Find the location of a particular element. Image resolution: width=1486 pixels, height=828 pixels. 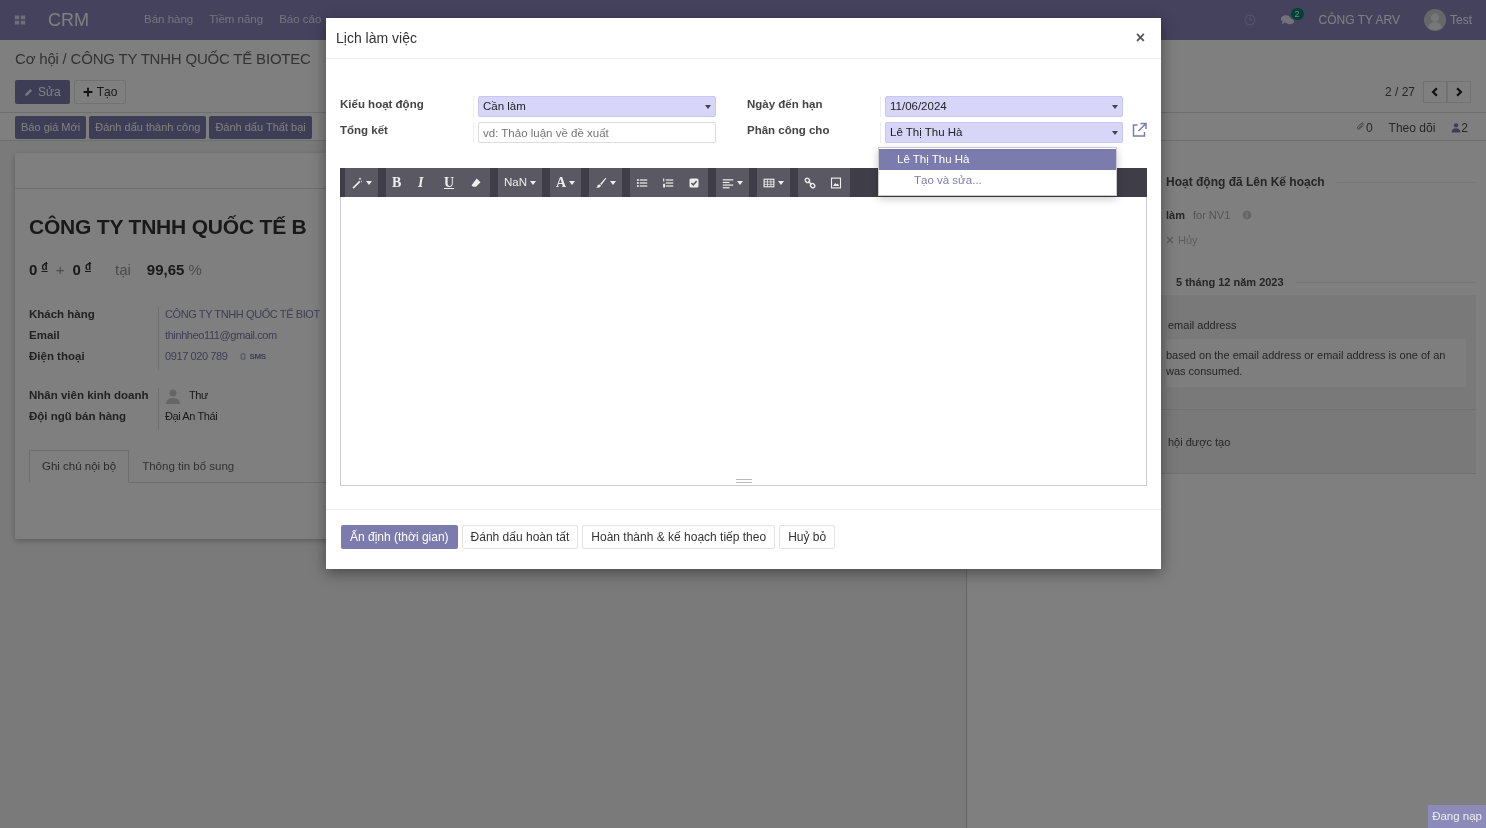

dialog-button: Ấn định (thời gian) is located at coordinates (399, 537).